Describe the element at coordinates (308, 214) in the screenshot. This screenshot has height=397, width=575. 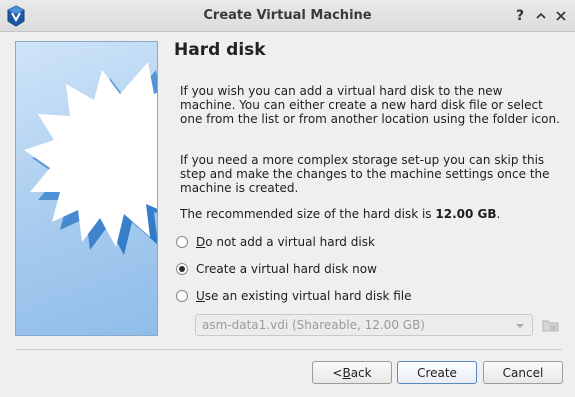
I see `recommended-prefix: The recommended size of the hard disk is` at that location.